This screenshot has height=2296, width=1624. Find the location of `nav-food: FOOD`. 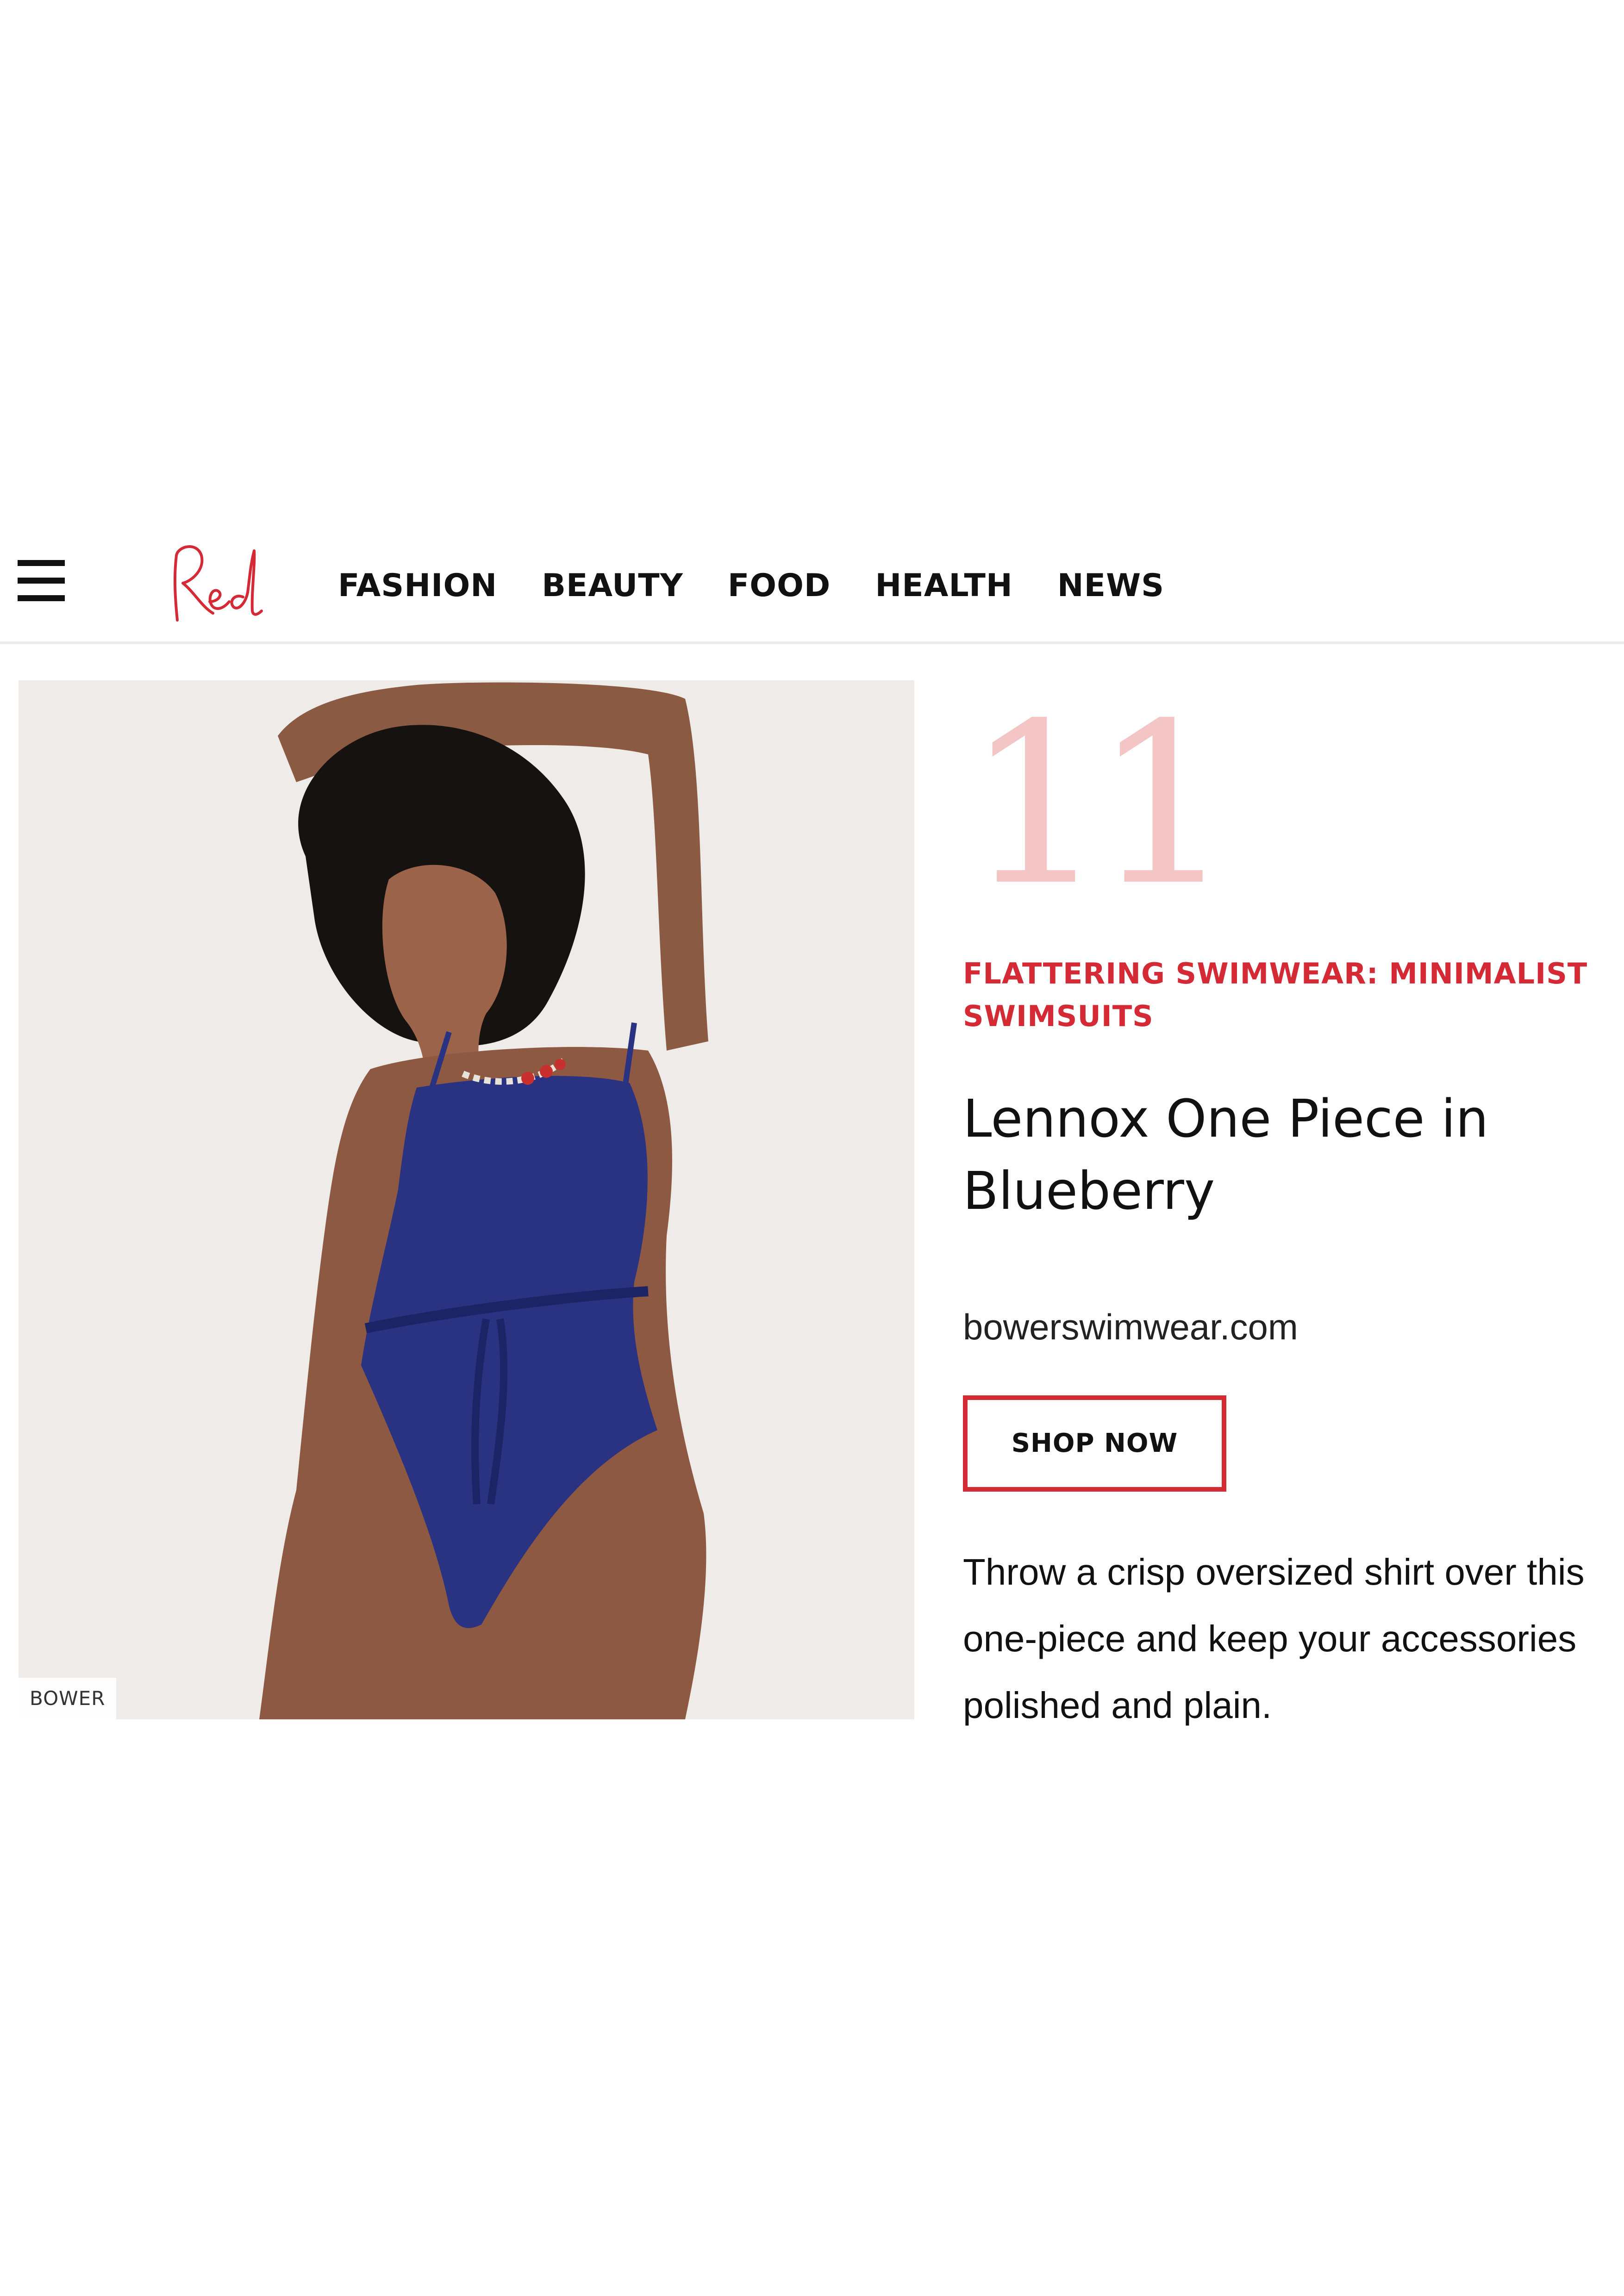

nav-food: FOOD is located at coordinates (779, 586).